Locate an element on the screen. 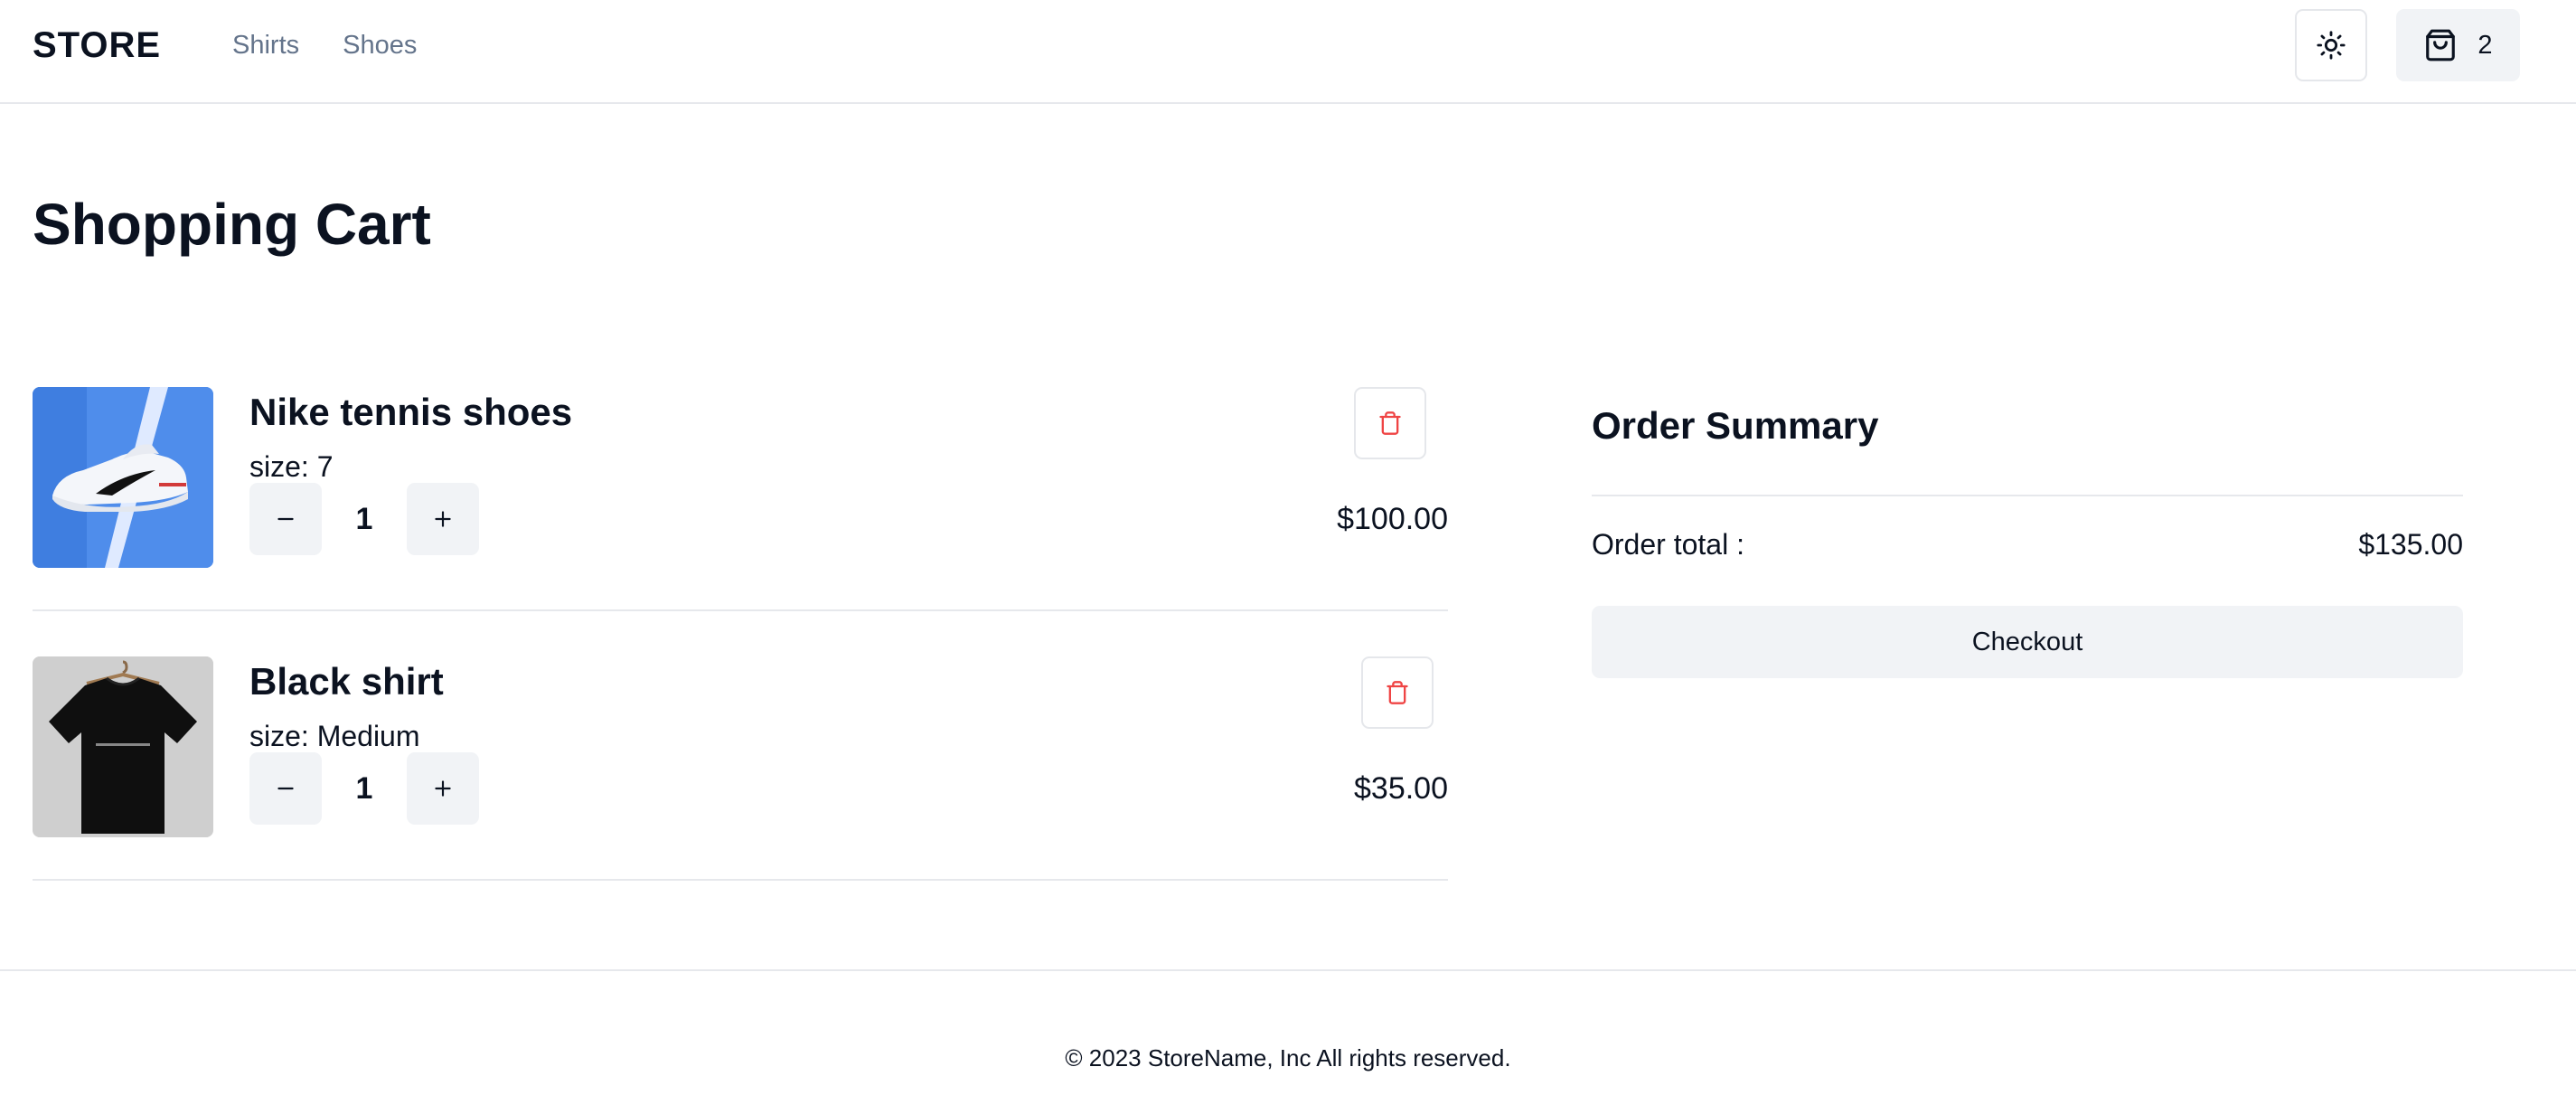 The height and width of the screenshot is (1114, 2576). store-logo: STORE is located at coordinates (97, 46).